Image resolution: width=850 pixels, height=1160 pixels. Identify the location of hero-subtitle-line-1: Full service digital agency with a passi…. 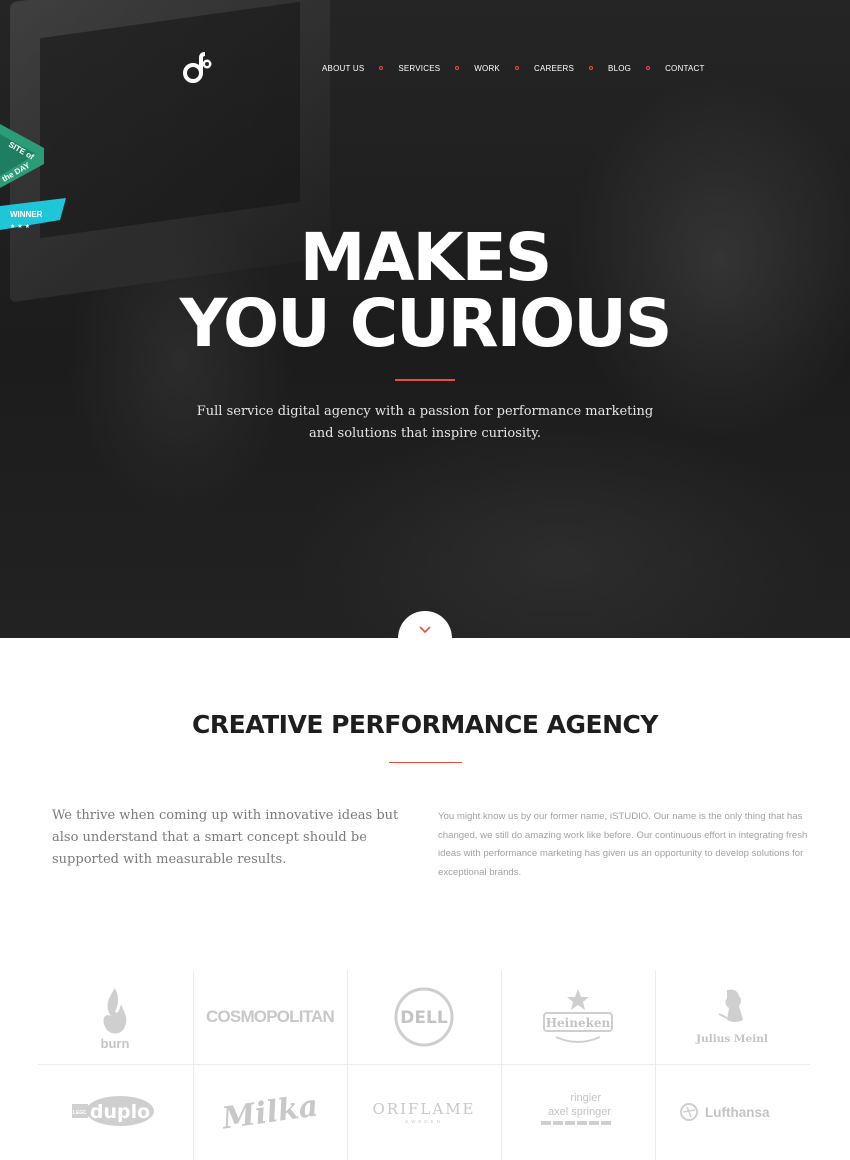
(425, 411).